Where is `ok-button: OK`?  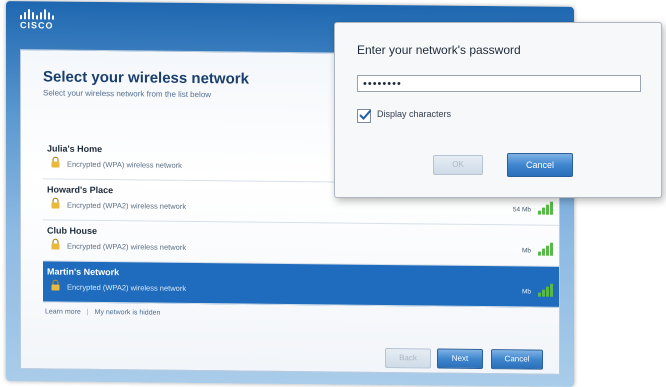 ok-button: OK is located at coordinates (458, 165).